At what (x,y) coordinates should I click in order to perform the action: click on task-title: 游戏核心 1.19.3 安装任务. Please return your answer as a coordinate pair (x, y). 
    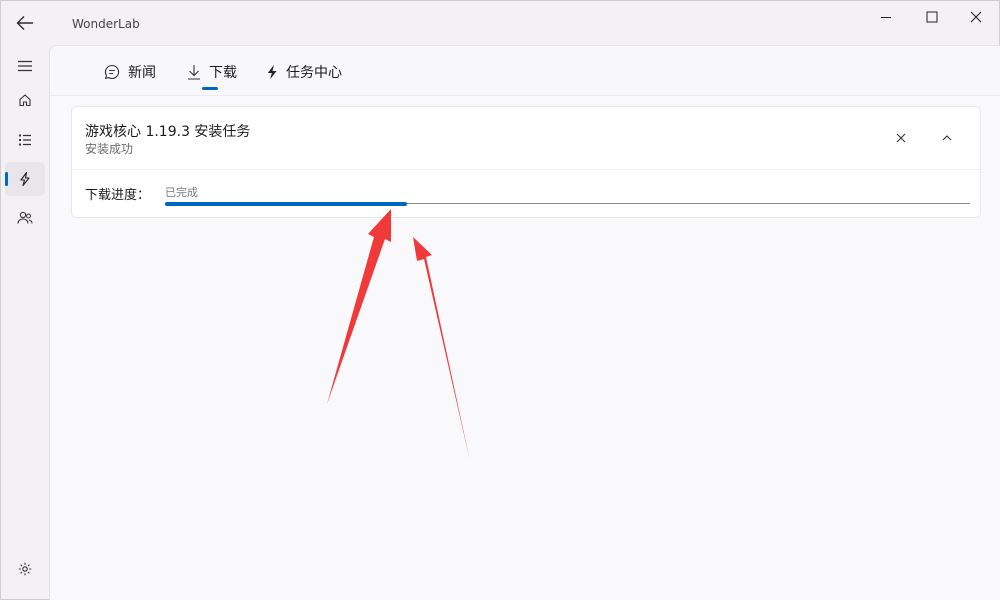
    Looking at the image, I should click on (168, 132).